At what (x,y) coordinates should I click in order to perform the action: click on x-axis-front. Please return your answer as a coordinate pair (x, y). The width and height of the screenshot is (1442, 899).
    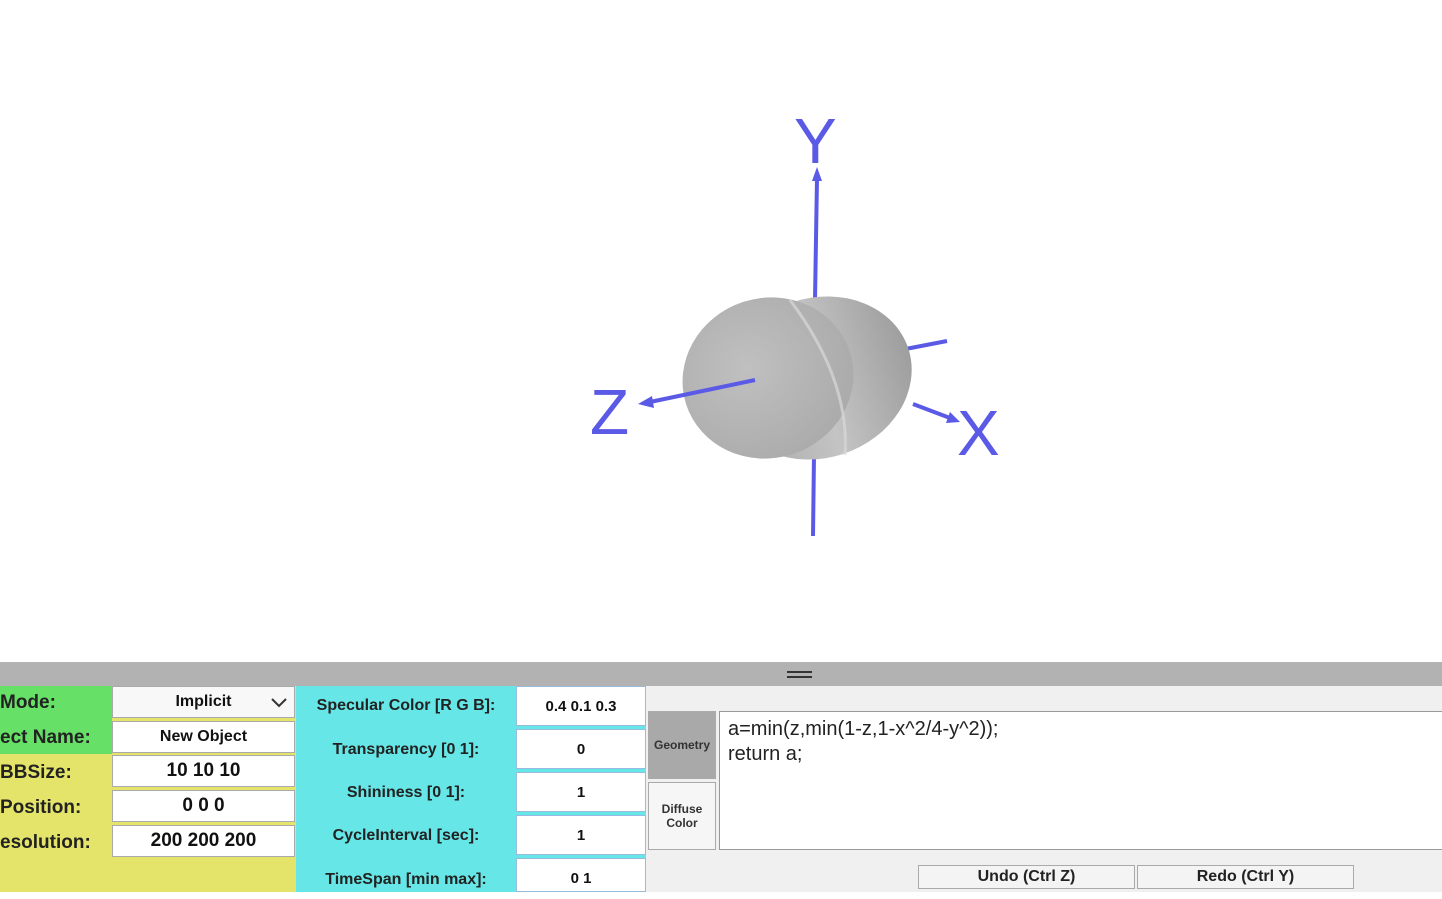
    Looking at the image, I should click on (931, 411).